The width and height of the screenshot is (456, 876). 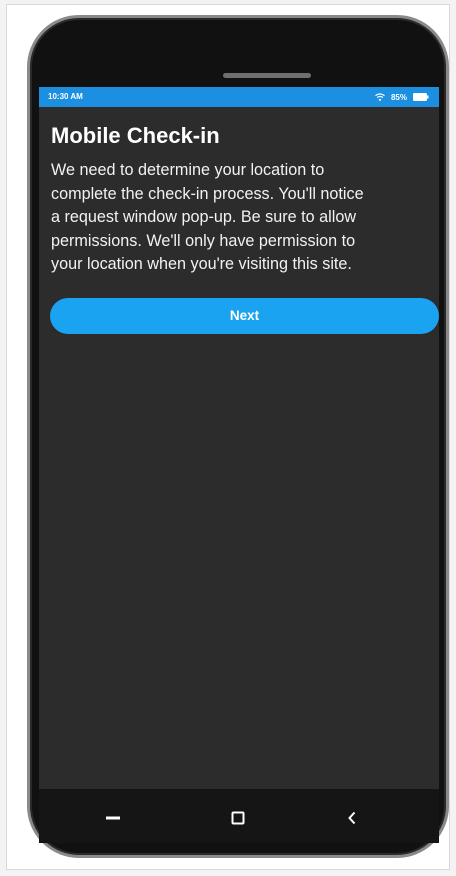 I want to click on wifi-icon, so click(x=380, y=97).